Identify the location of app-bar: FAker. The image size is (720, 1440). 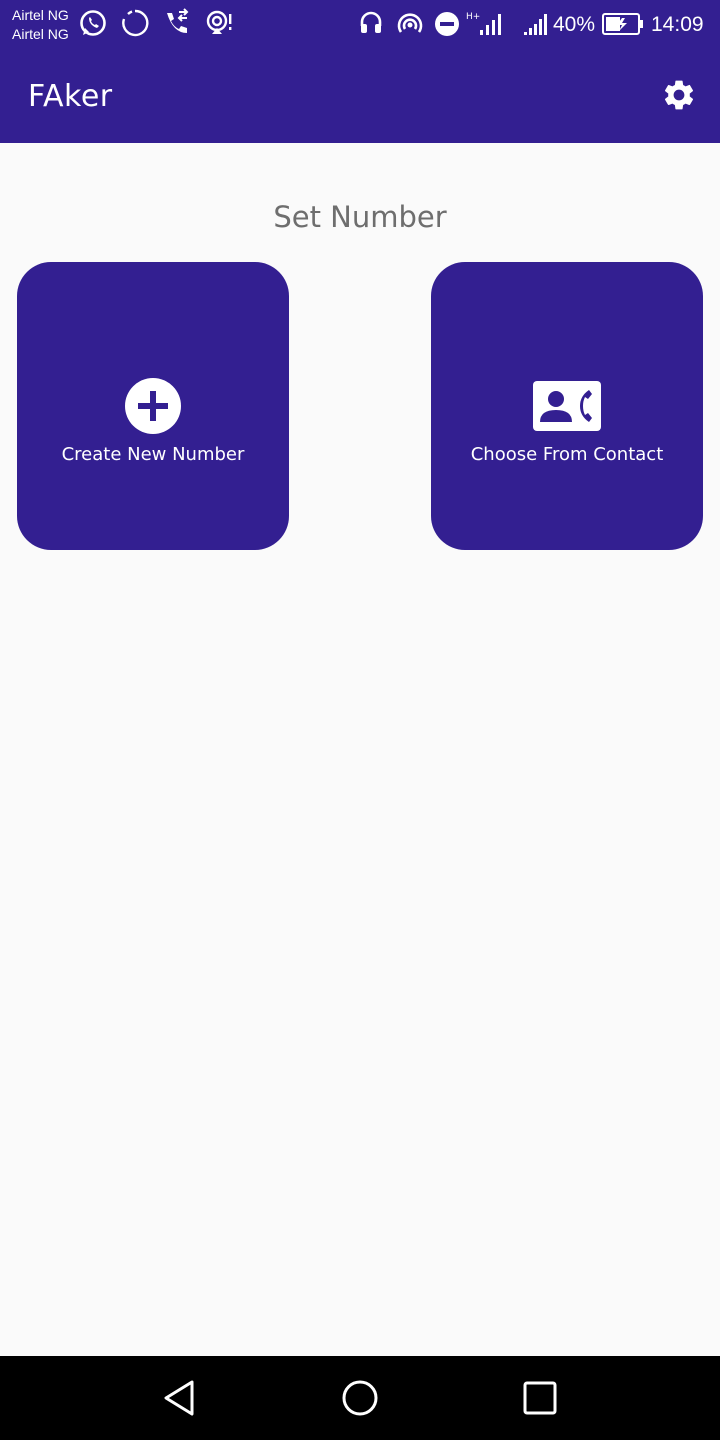
(360, 96).